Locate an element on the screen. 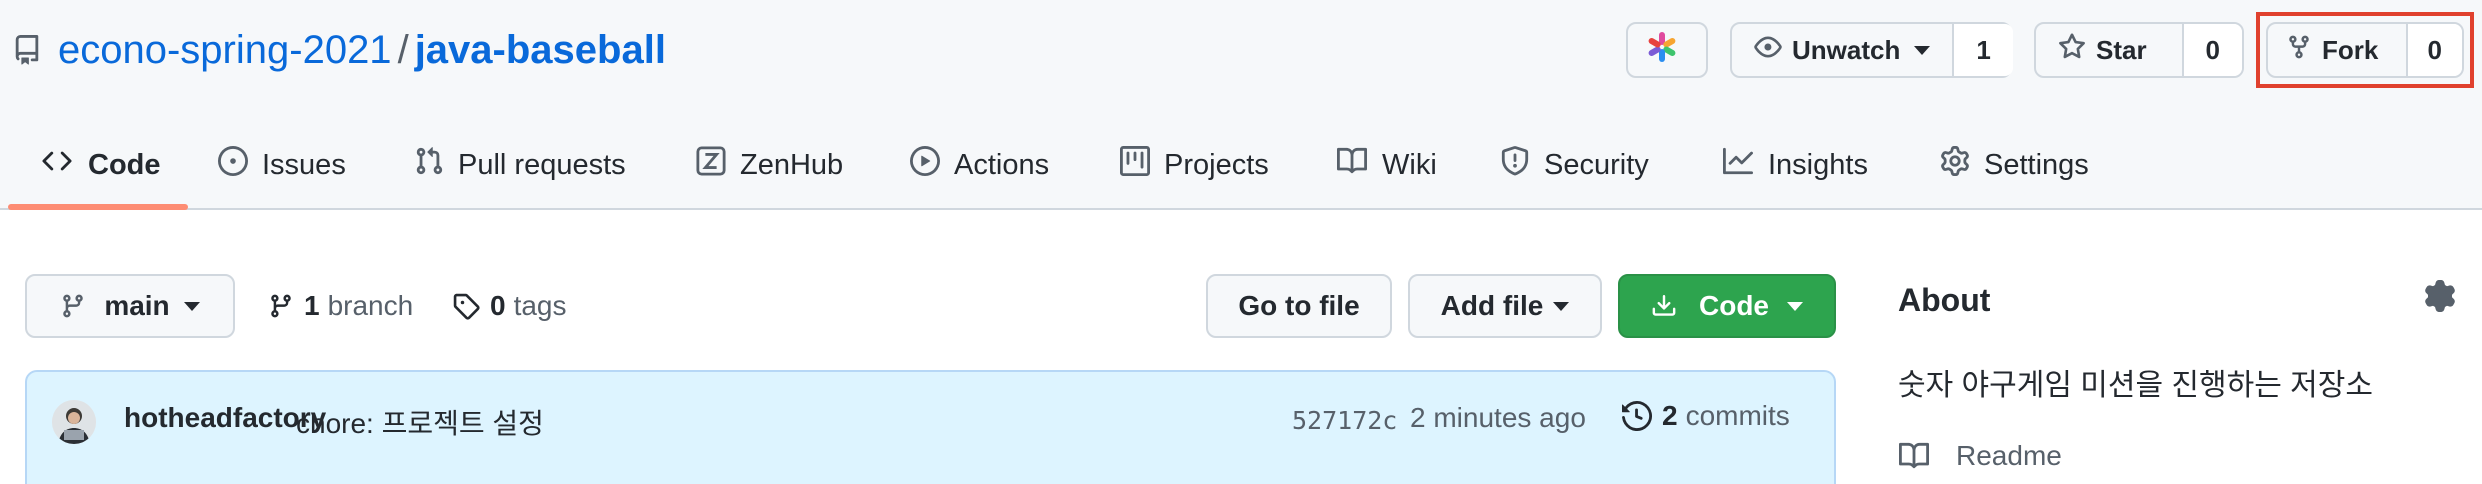  zenhub-icon is located at coordinates (718, 165).